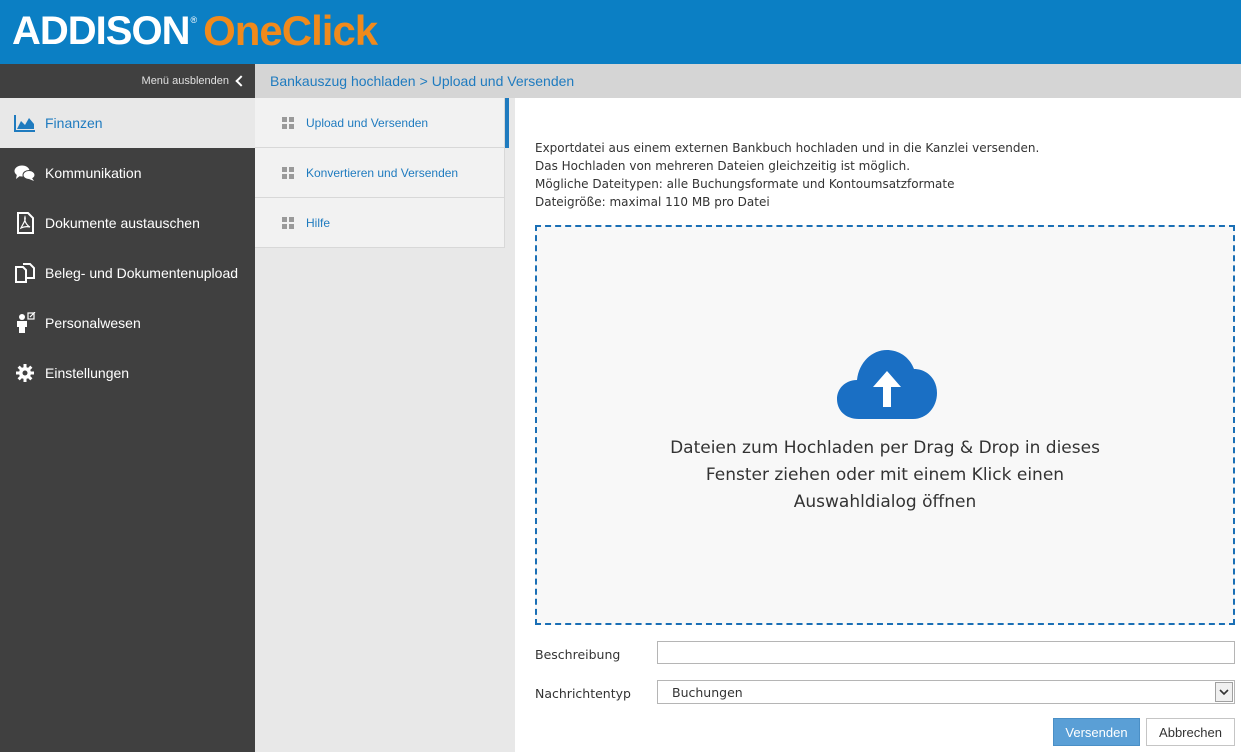 The width and height of the screenshot is (1241, 752). What do you see at coordinates (946, 652) in the screenshot?
I see `description-input` at bounding box center [946, 652].